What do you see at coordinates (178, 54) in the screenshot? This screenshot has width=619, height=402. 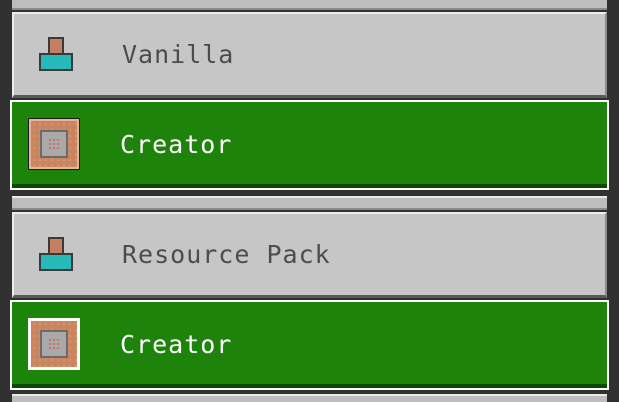 I see `pack-row-label: Vanilla` at bounding box center [178, 54].